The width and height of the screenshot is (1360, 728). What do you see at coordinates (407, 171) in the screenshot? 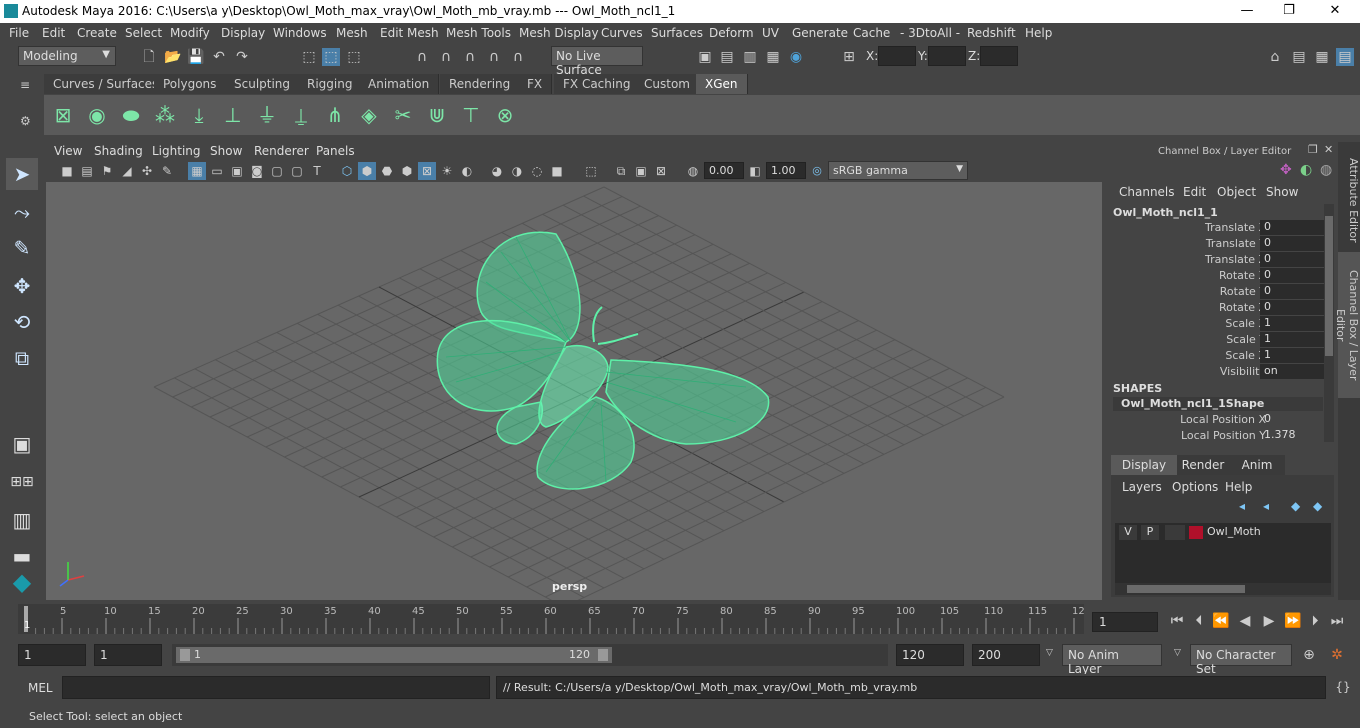
I see `textured-icon: ⬢` at bounding box center [407, 171].